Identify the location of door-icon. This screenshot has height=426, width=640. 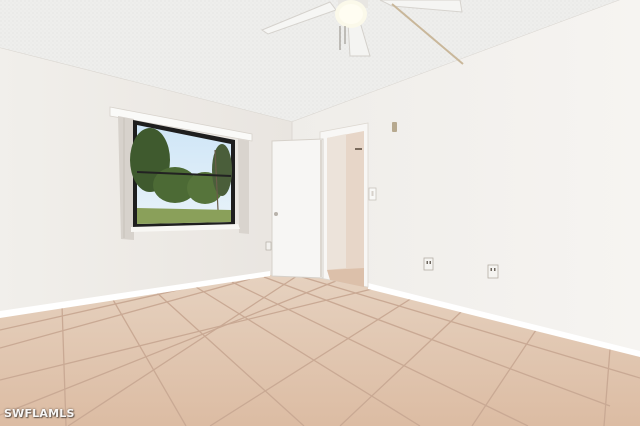
(297, 208).